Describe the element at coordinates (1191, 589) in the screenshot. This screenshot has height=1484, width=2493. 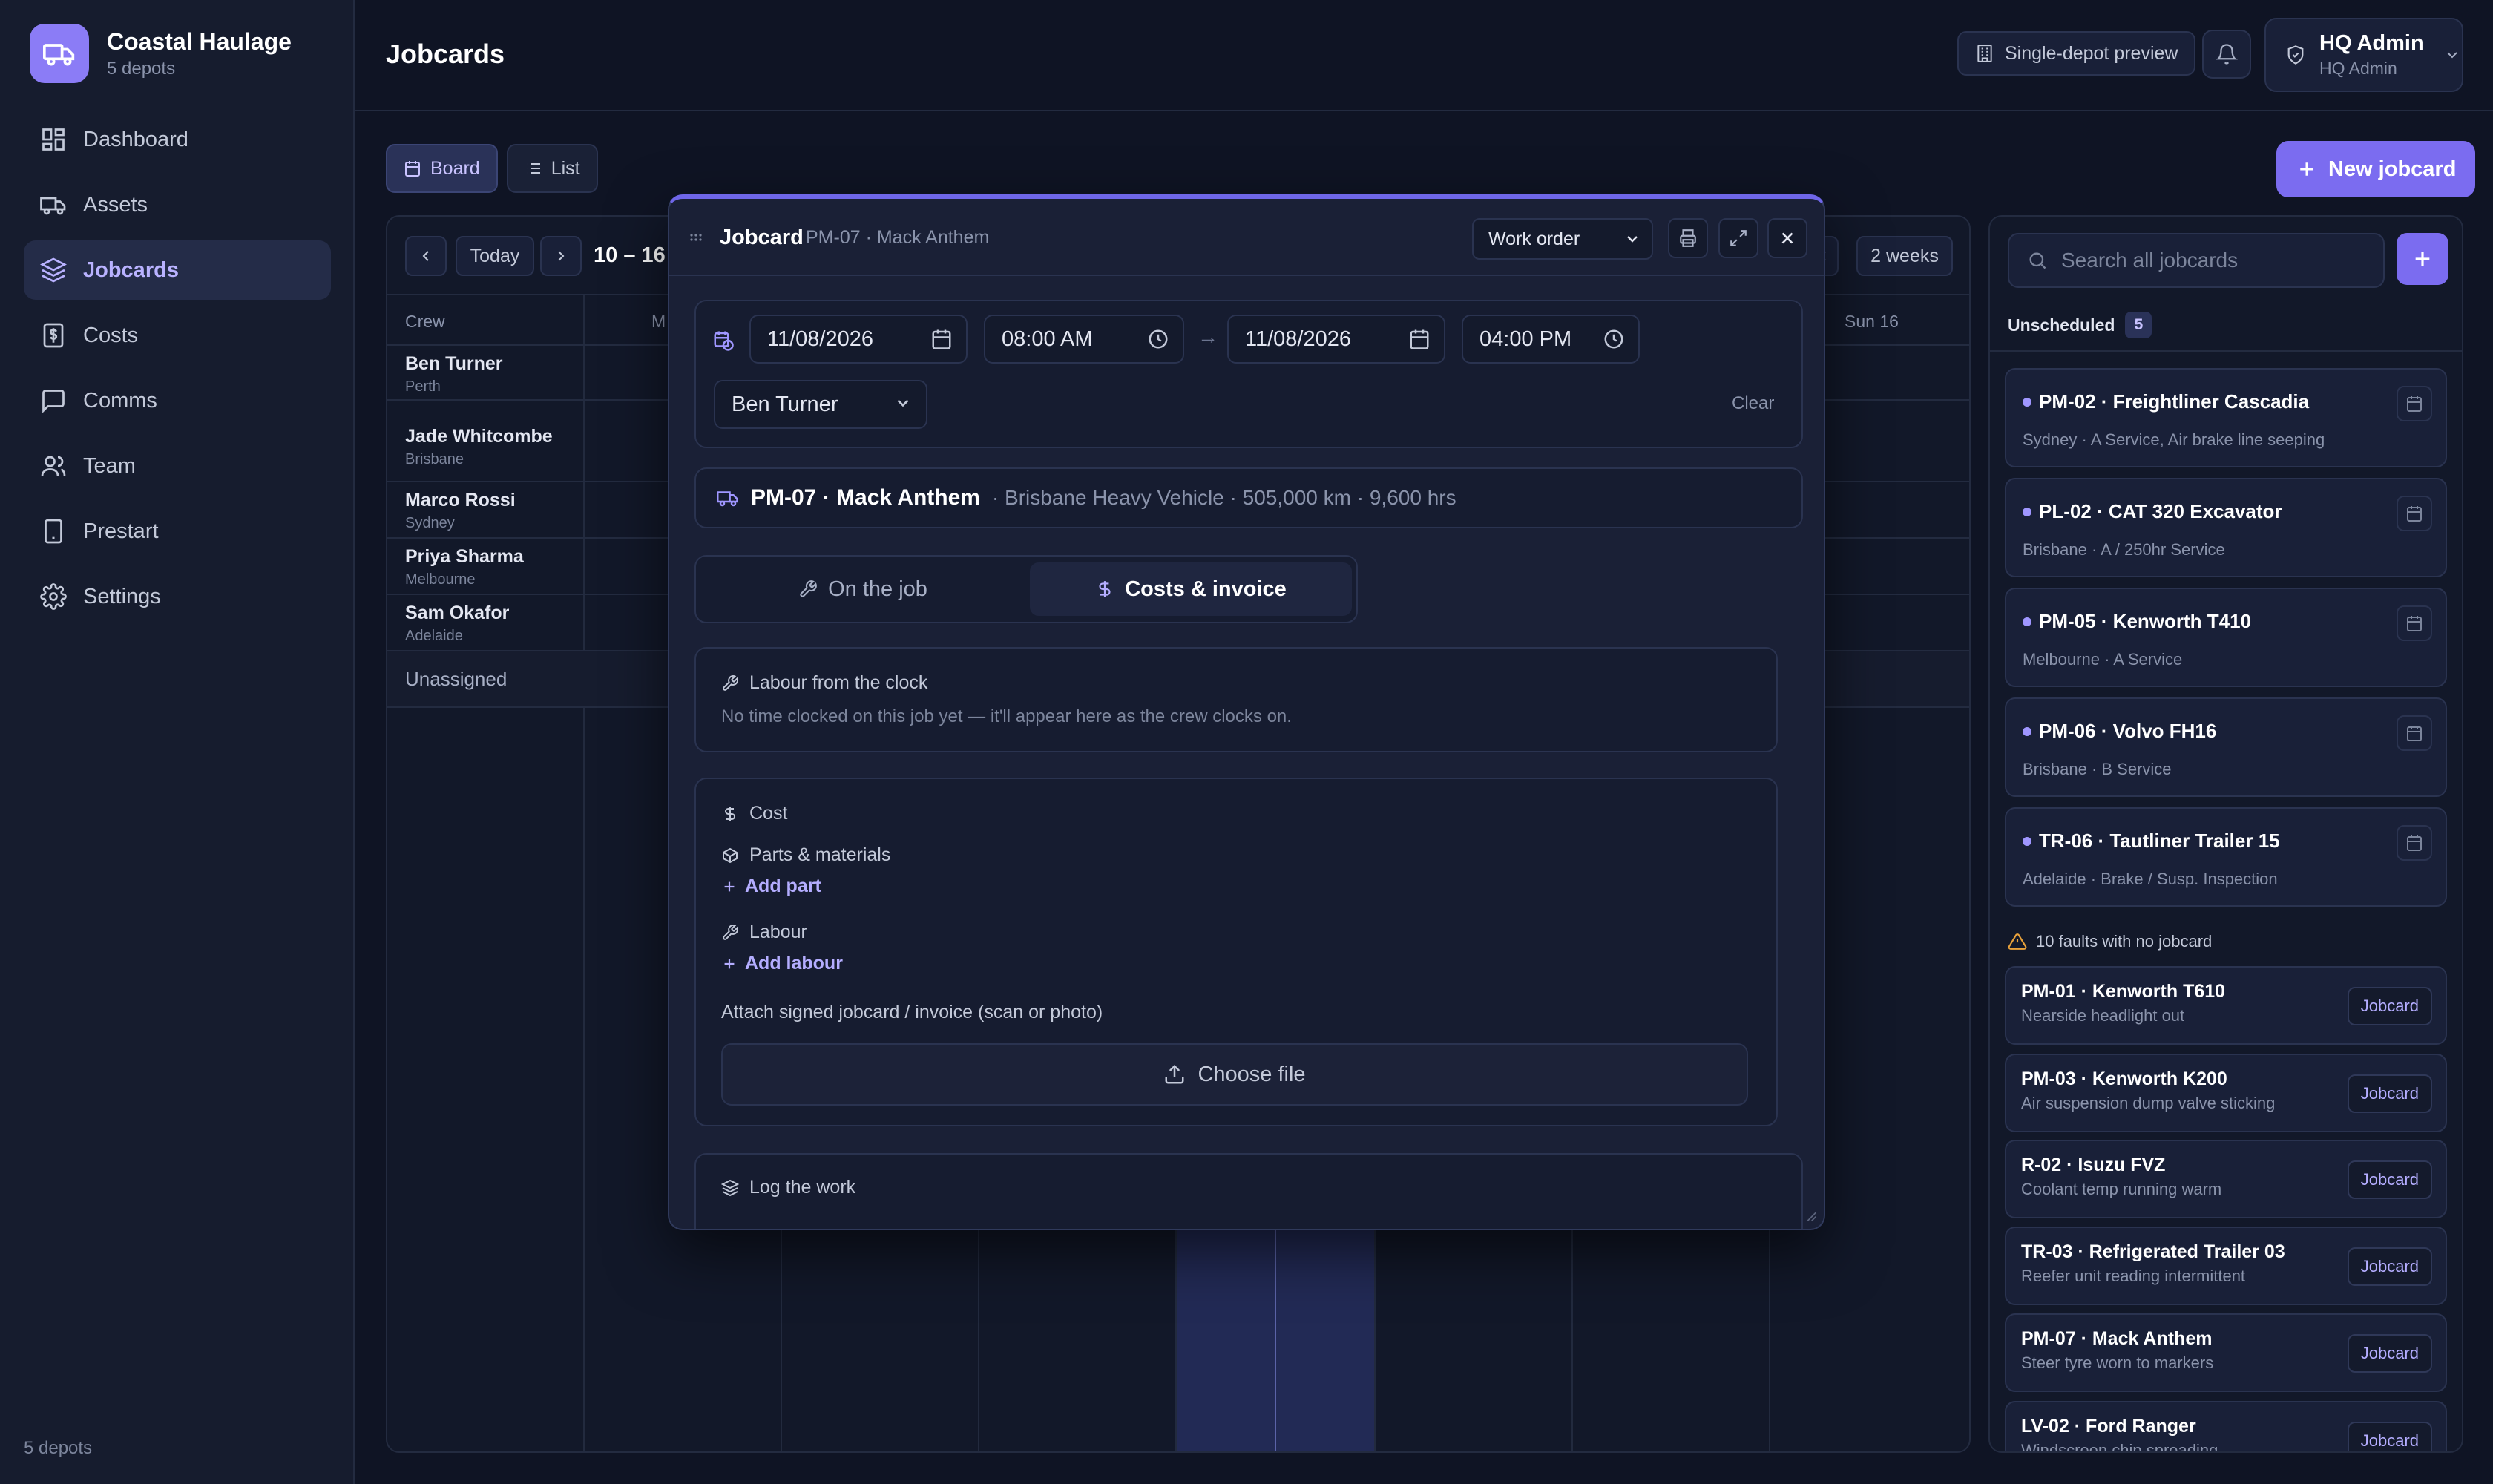
I see `tab-costs-invoice: Costs & invoice` at that location.